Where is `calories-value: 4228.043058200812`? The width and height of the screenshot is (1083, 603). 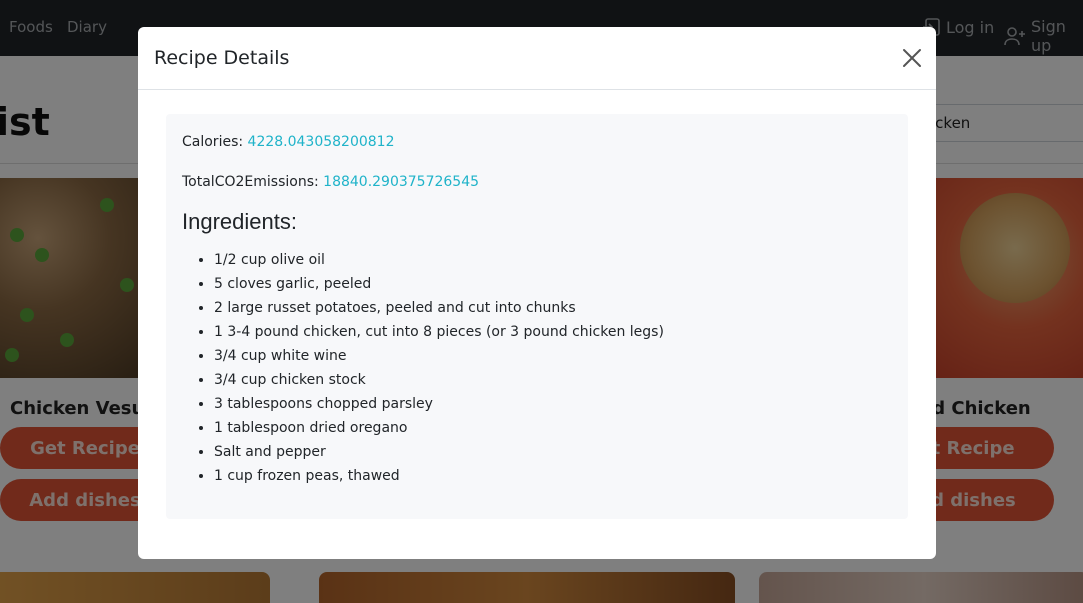
calories-value: 4228.043058200812 is located at coordinates (321, 142).